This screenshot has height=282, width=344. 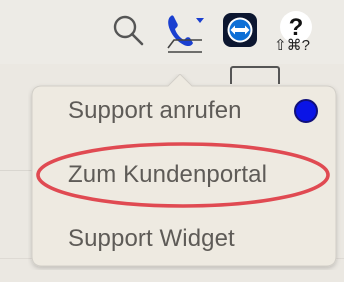 I want to click on help-shortcut-label: ⇧⌘?, so click(x=292, y=45).